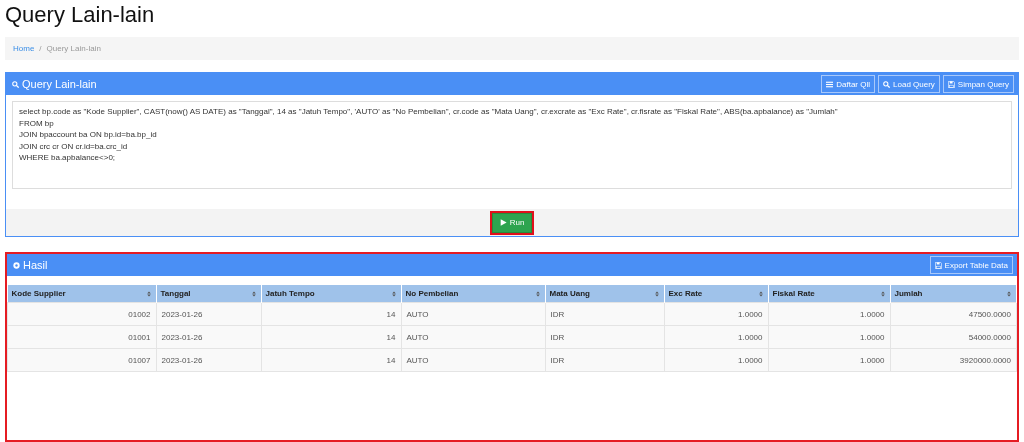 The height and width of the screenshot is (442, 1024). I want to click on gear-icon, so click(16, 265).